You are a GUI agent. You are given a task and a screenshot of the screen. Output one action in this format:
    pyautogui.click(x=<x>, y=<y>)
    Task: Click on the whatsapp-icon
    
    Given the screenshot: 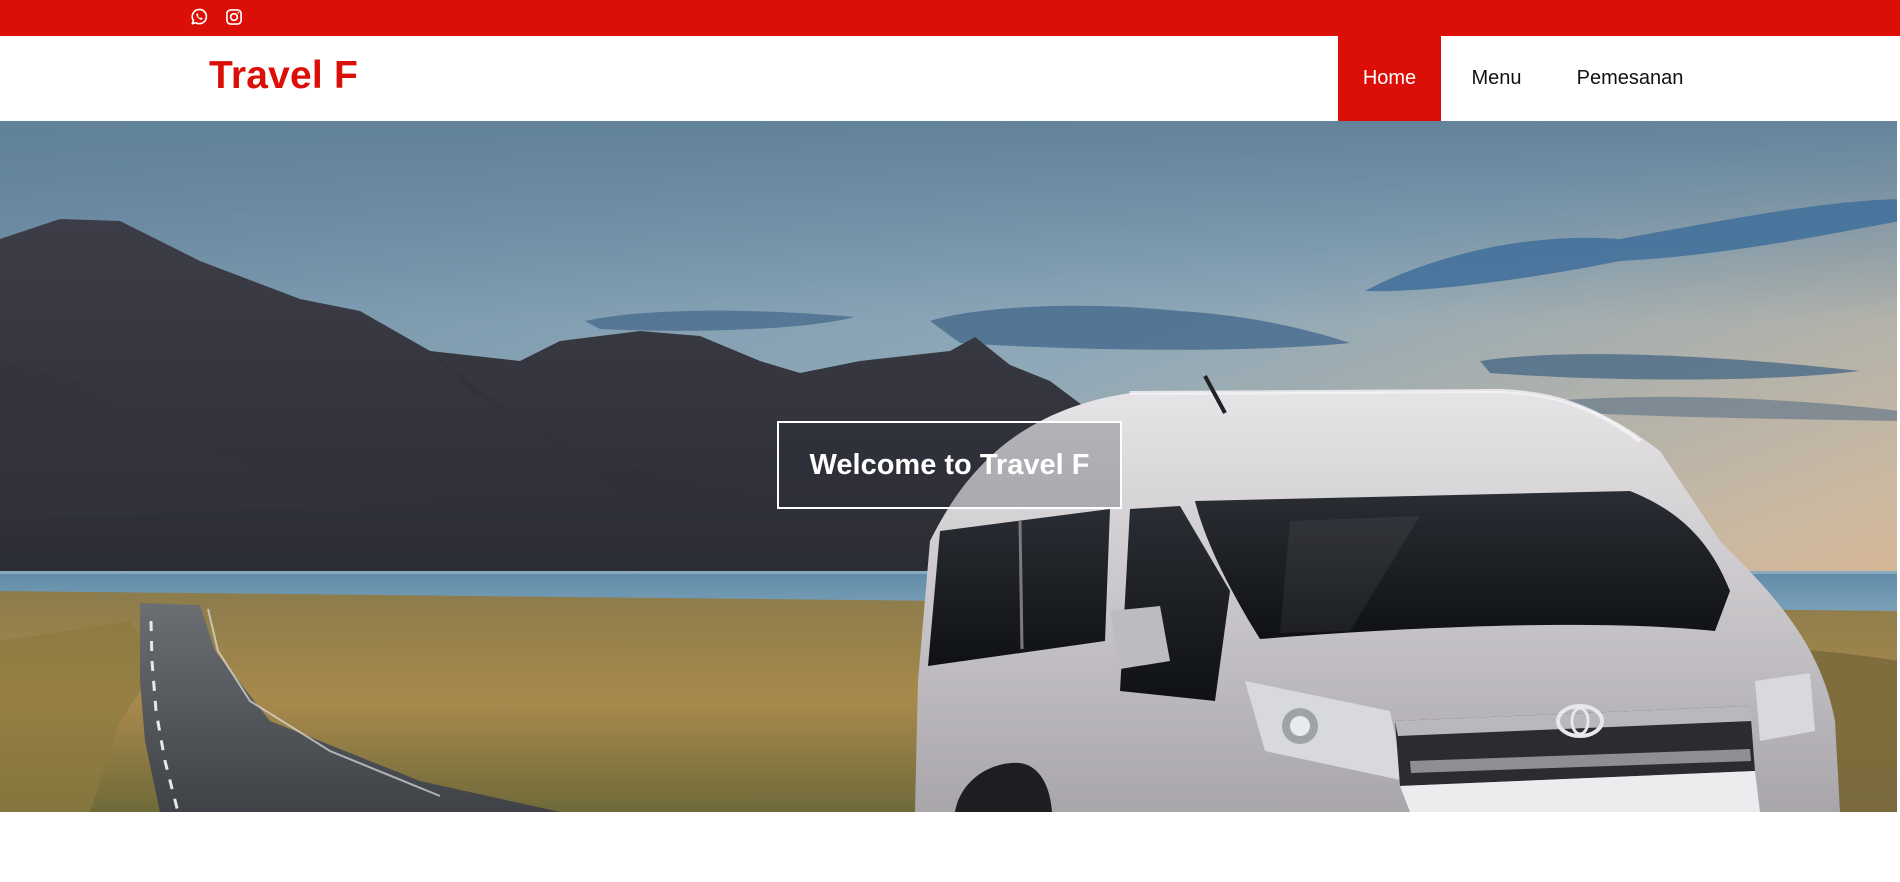 What is the action you would take?
    pyautogui.click(x=199, y=17)
    